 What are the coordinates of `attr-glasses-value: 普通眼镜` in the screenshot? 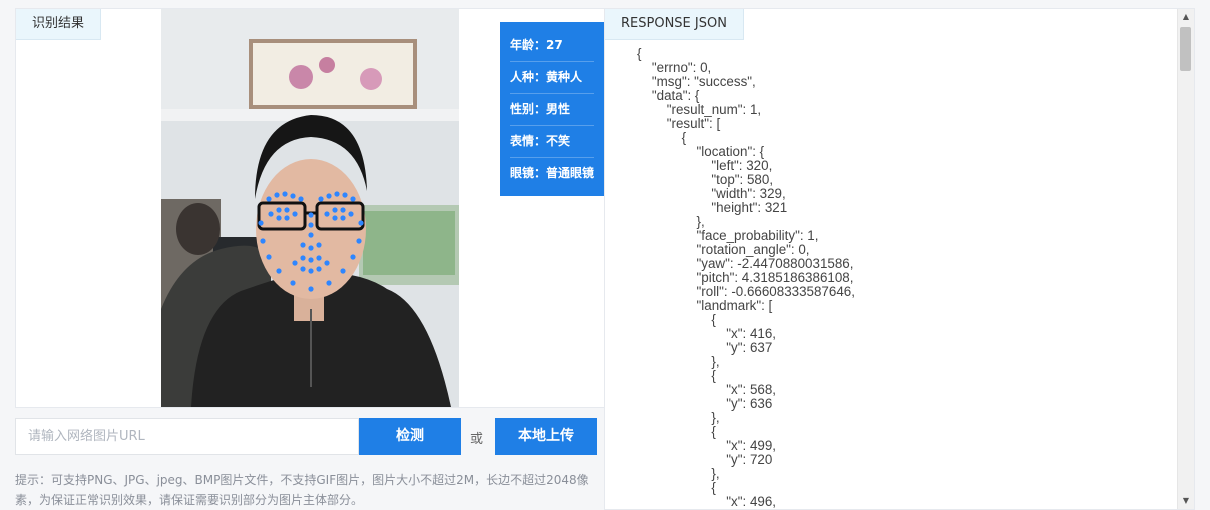 It's located at (570, 173).